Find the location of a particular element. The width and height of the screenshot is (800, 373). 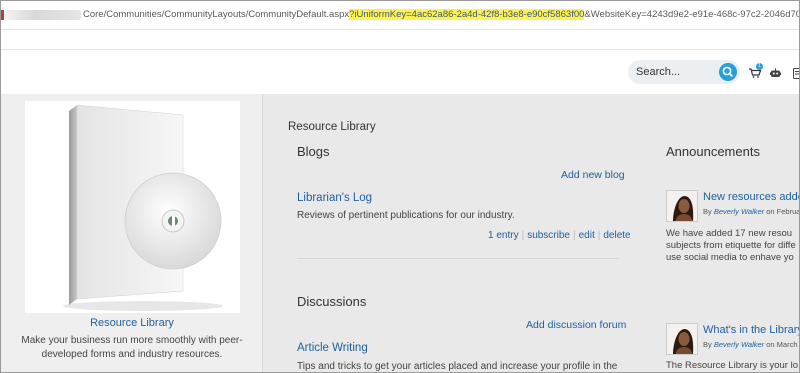

search-icon is located at coordinates (727, 71).